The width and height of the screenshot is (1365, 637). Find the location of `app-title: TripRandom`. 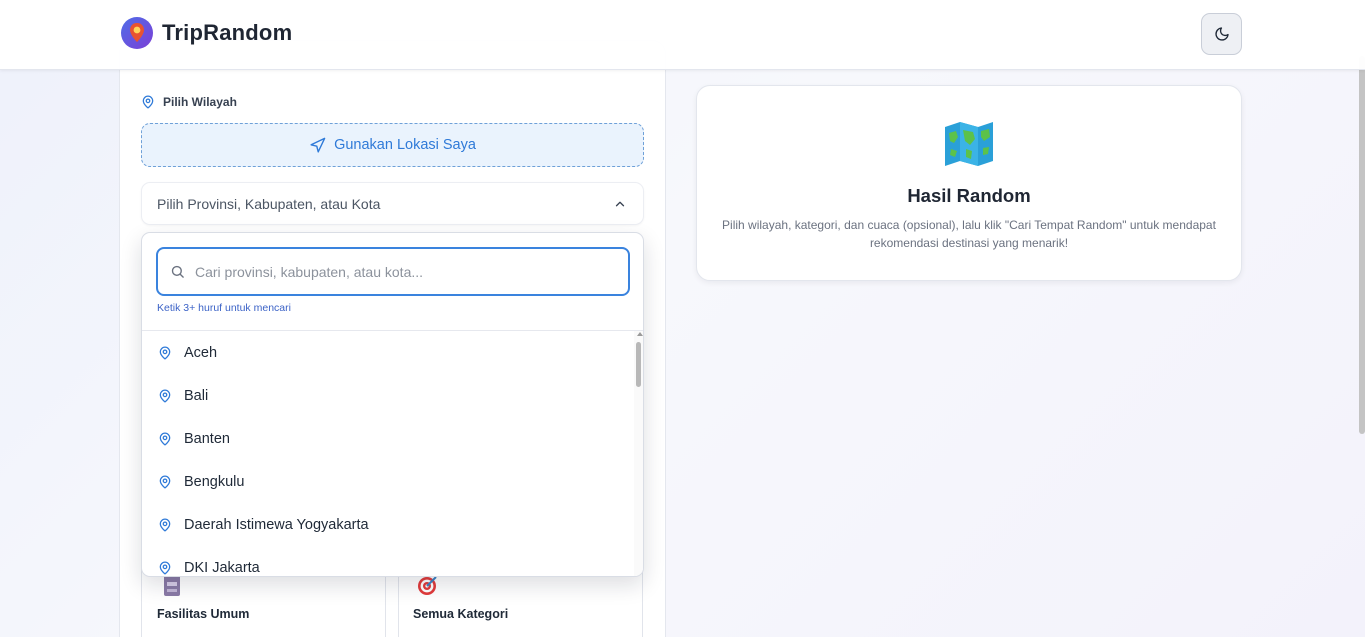

app-title: TripRandom is located at coordinates (227, 32).